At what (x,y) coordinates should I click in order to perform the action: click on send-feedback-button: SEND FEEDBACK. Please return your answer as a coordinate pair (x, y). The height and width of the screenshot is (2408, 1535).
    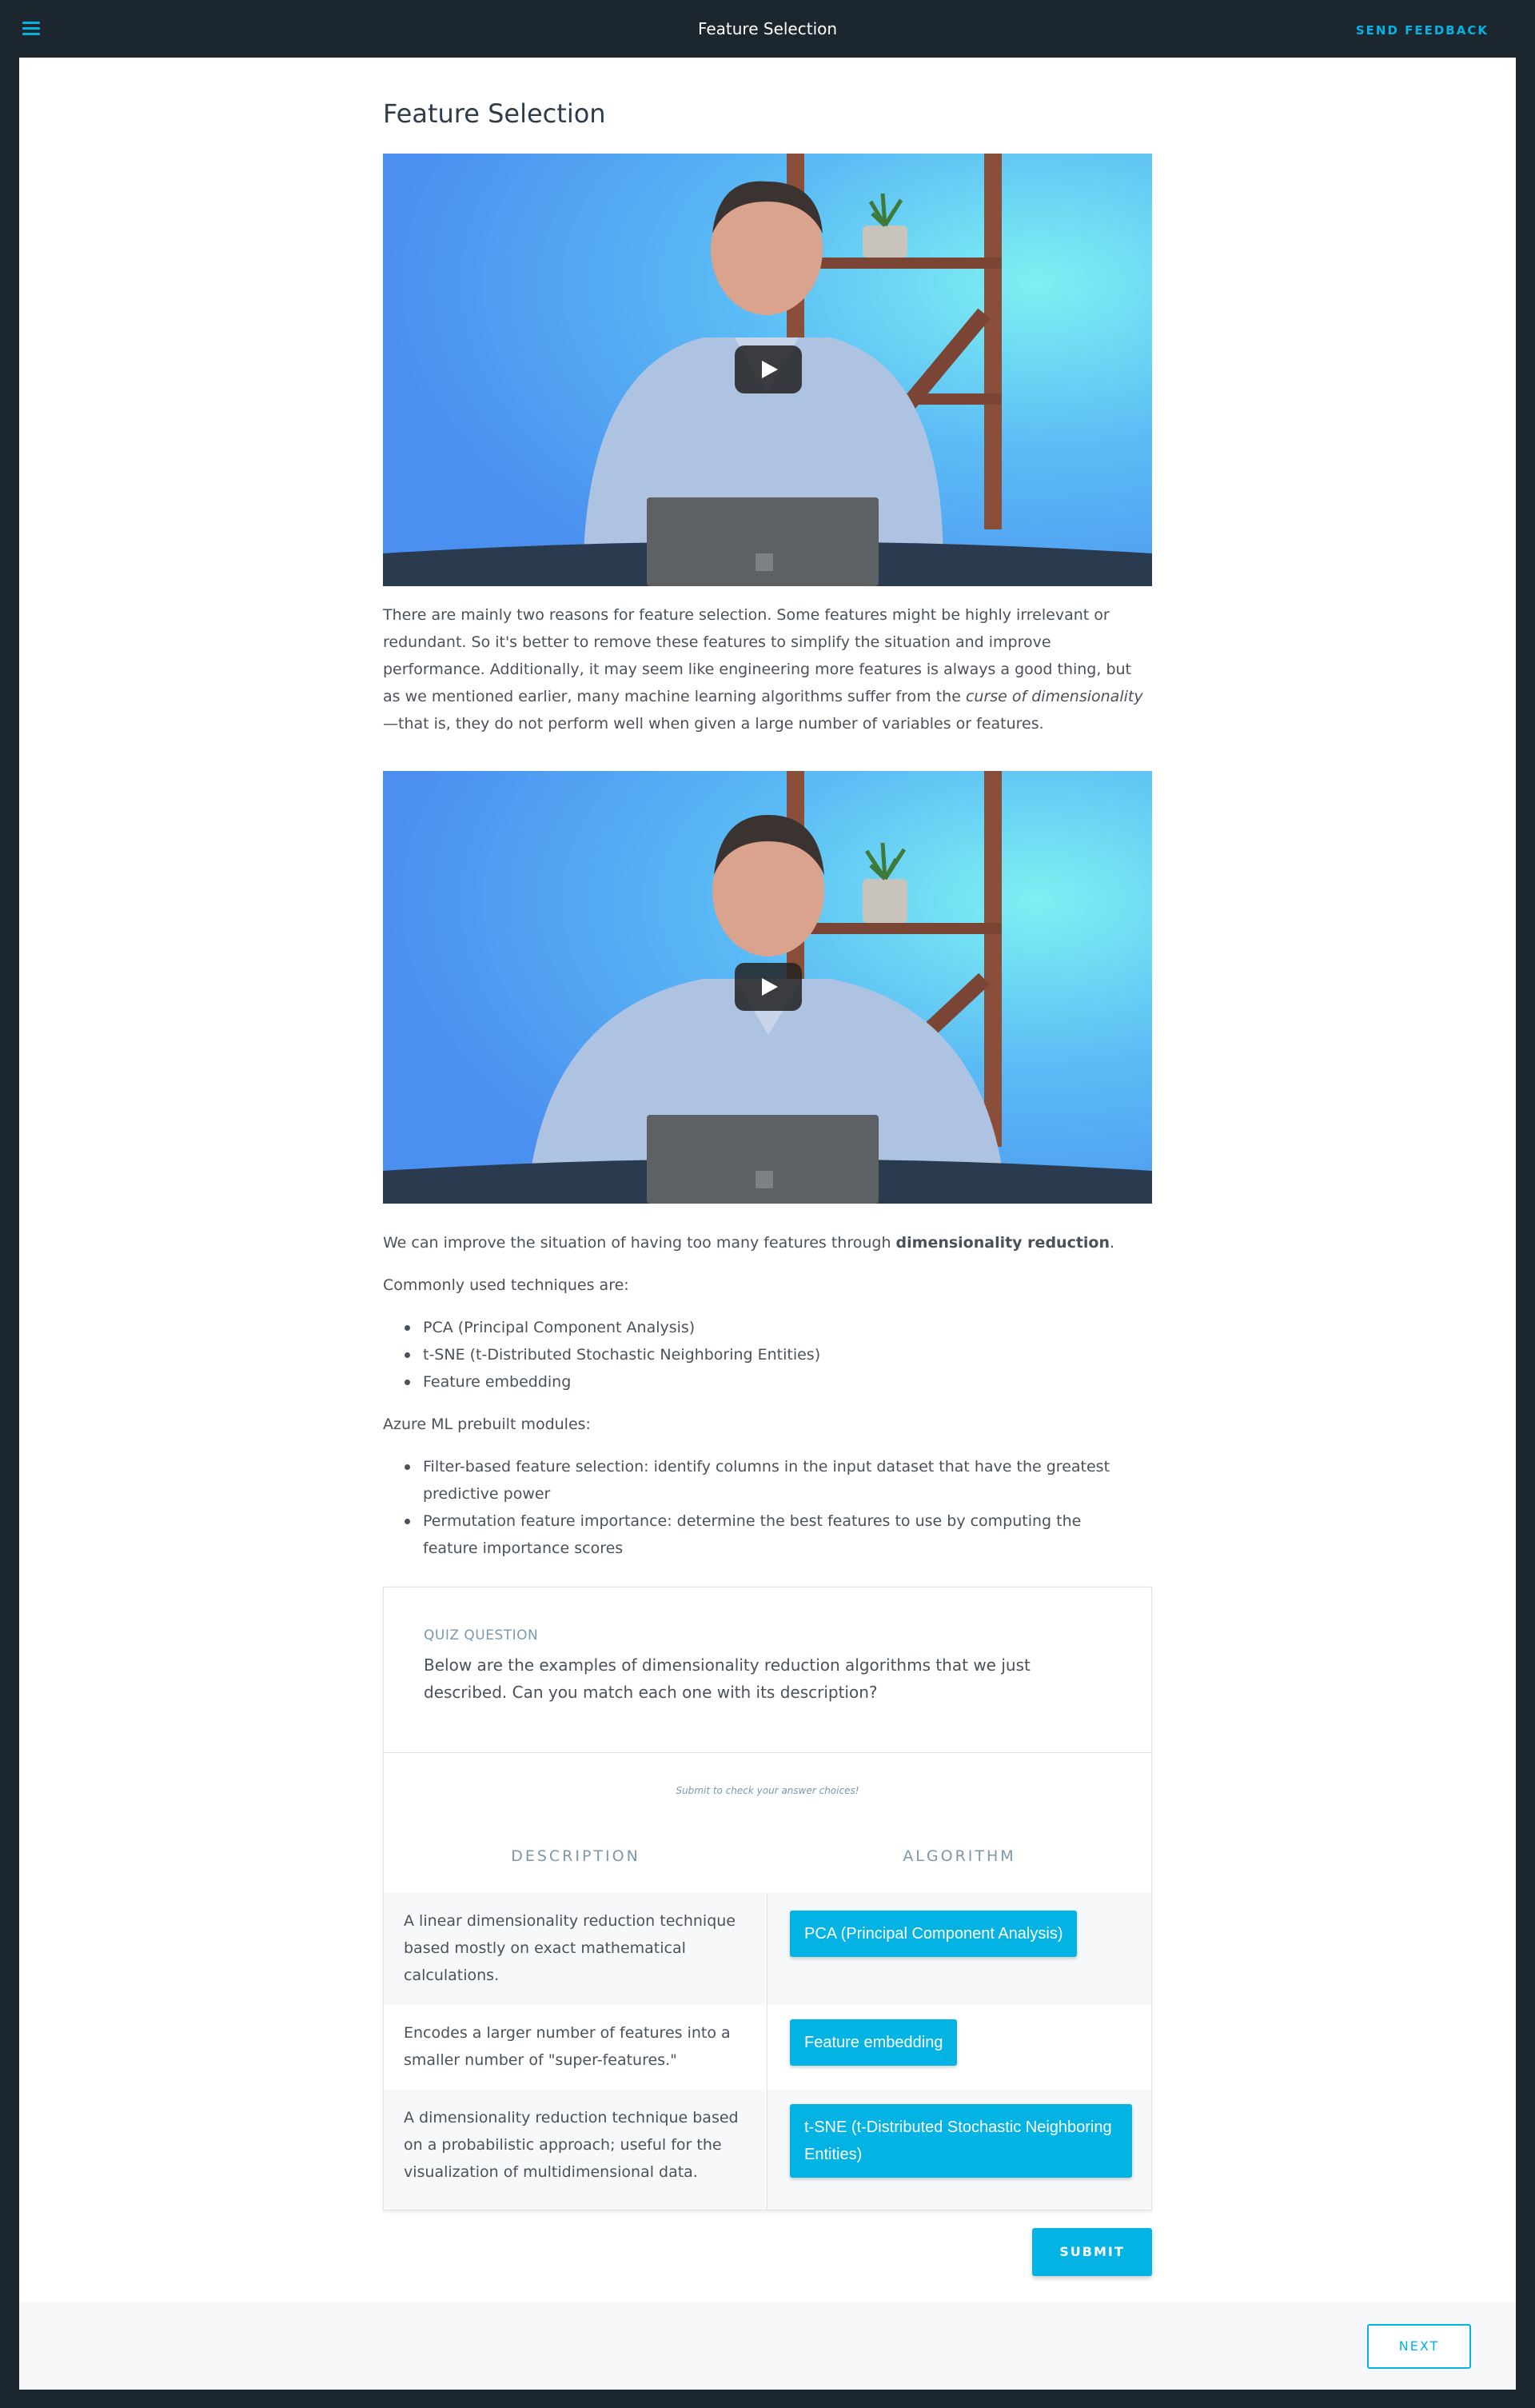
    Looking at the image, I should click on (1422, 30).